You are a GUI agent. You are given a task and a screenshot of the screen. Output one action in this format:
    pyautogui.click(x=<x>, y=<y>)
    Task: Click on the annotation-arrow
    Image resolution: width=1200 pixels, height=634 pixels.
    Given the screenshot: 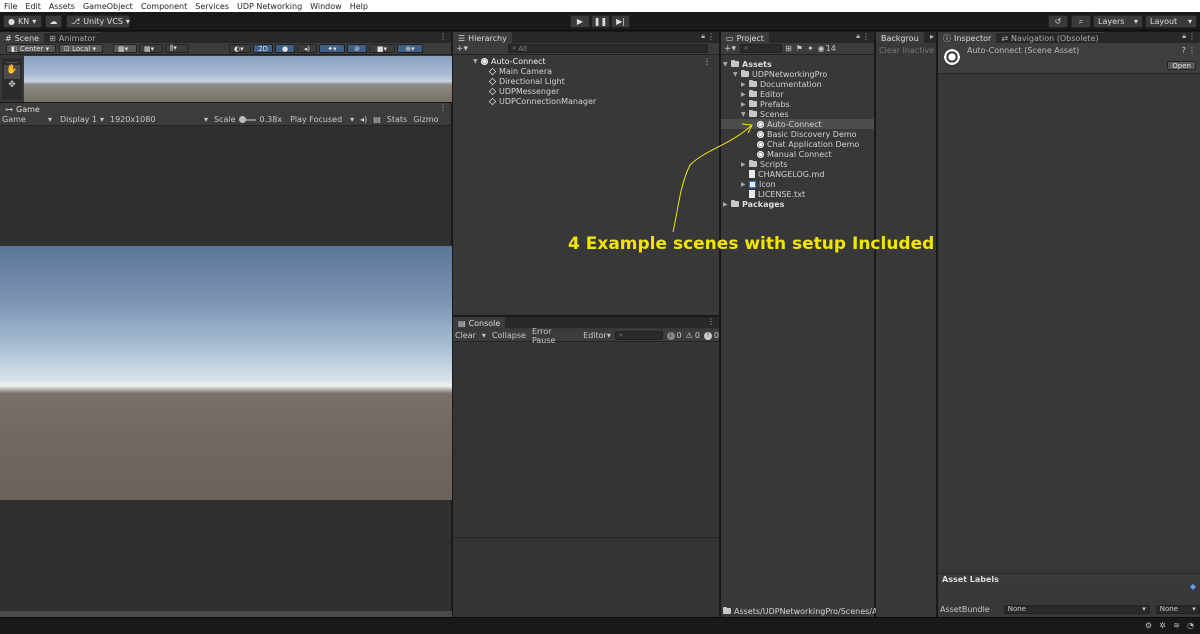 What is the action you would take?
    pyautogui.click(x=712, y=178)
    